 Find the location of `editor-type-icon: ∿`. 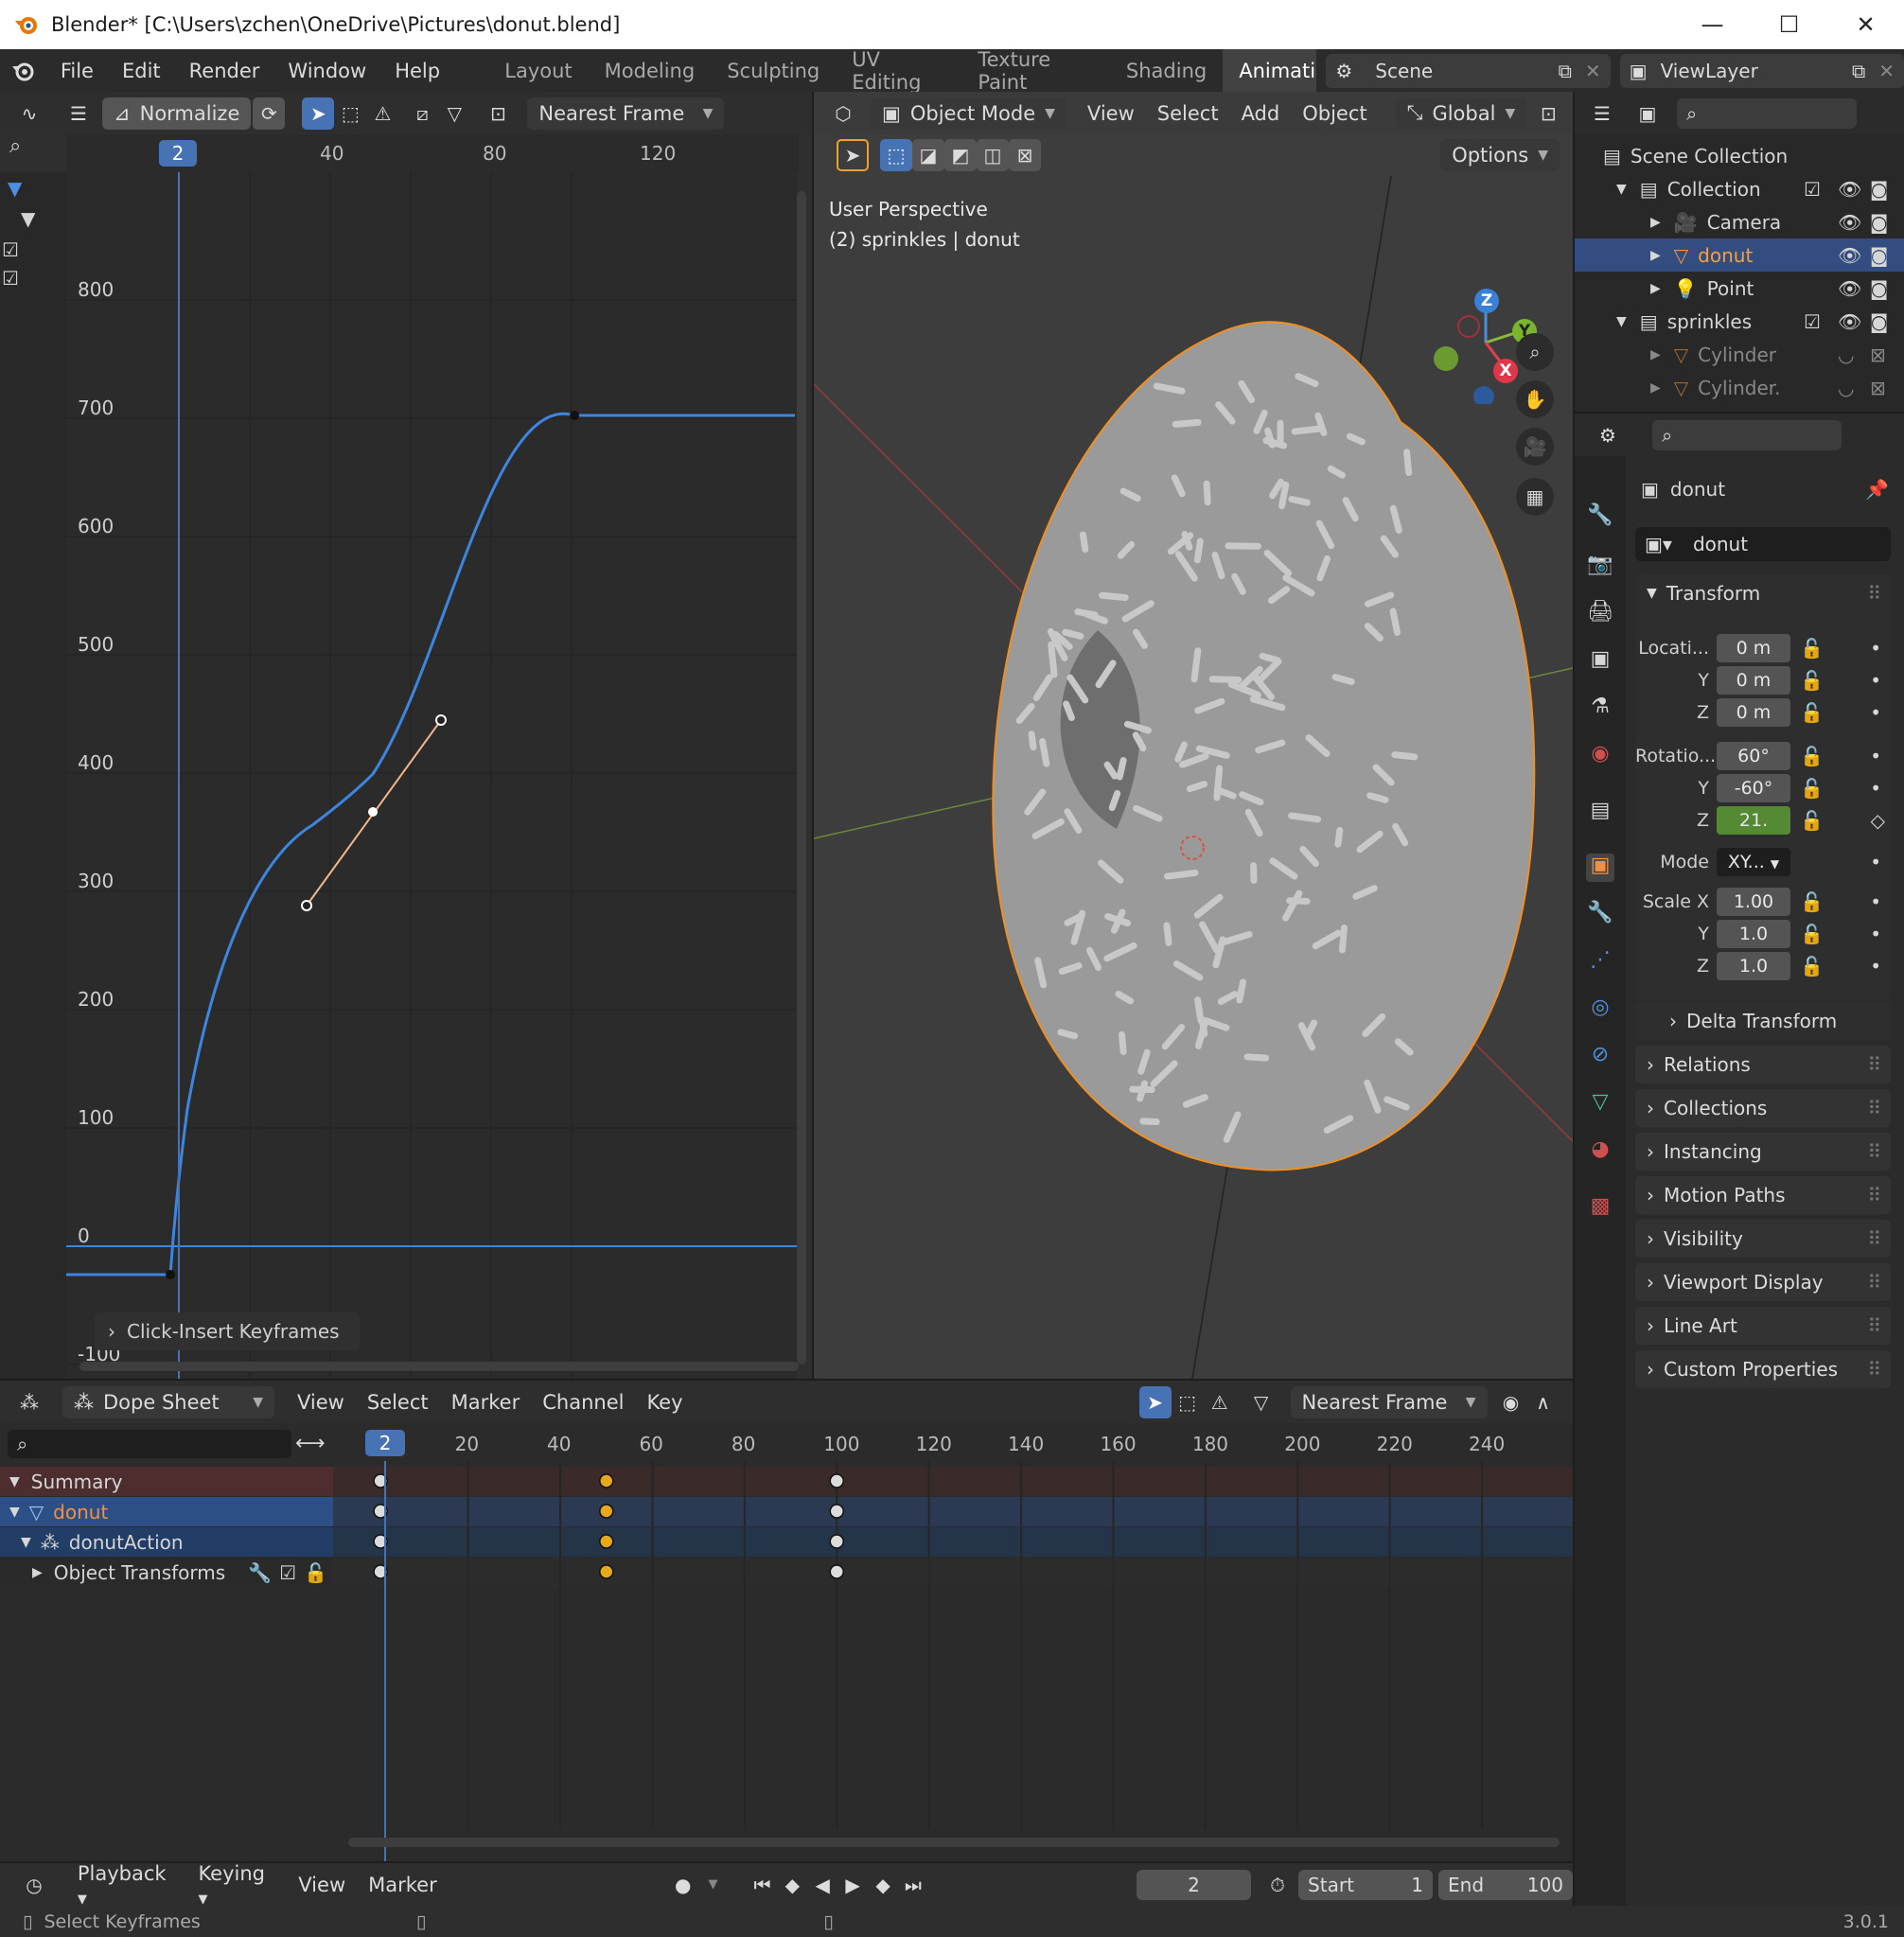

editor-type-icon: ∿ is located at coordinates (29, 113).